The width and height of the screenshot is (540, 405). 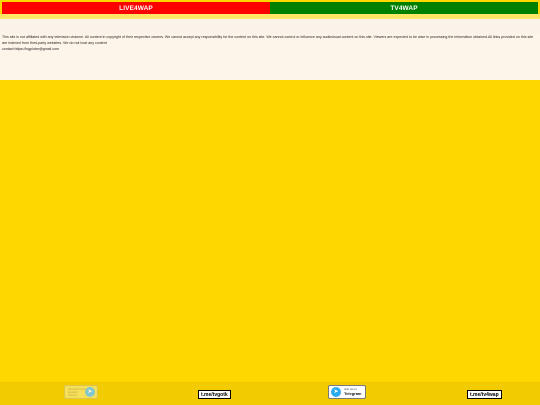 What do you see at coordinates (136, 8) in the screenshot?
I see `live4wap-button: LIVE4WAP` at bounding box center [136, 8].